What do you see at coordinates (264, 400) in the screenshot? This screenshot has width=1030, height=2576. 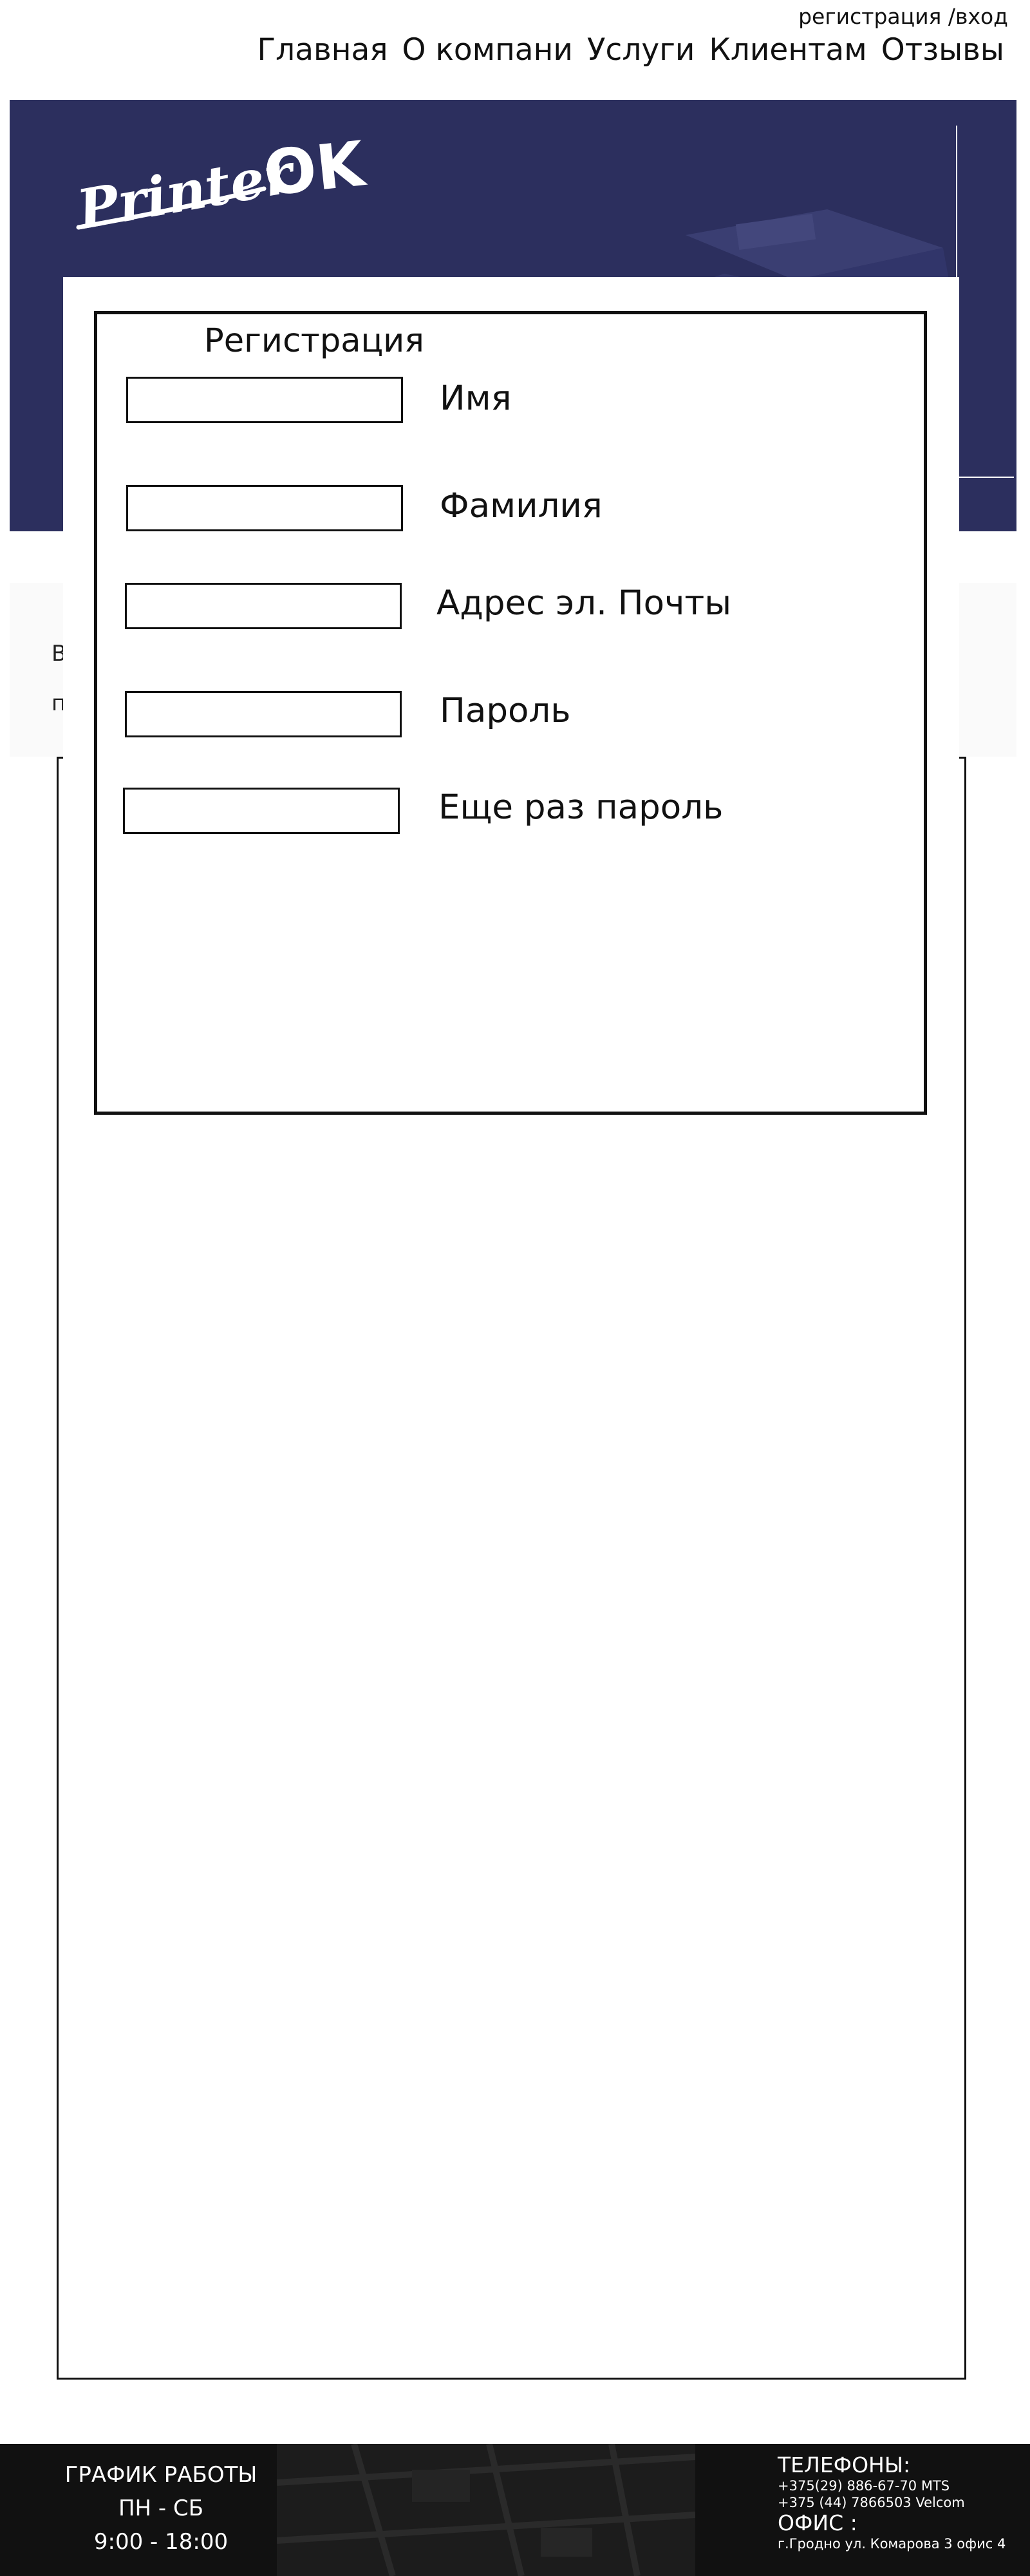 I see `first-name-input` at bounding box center [264, 400].